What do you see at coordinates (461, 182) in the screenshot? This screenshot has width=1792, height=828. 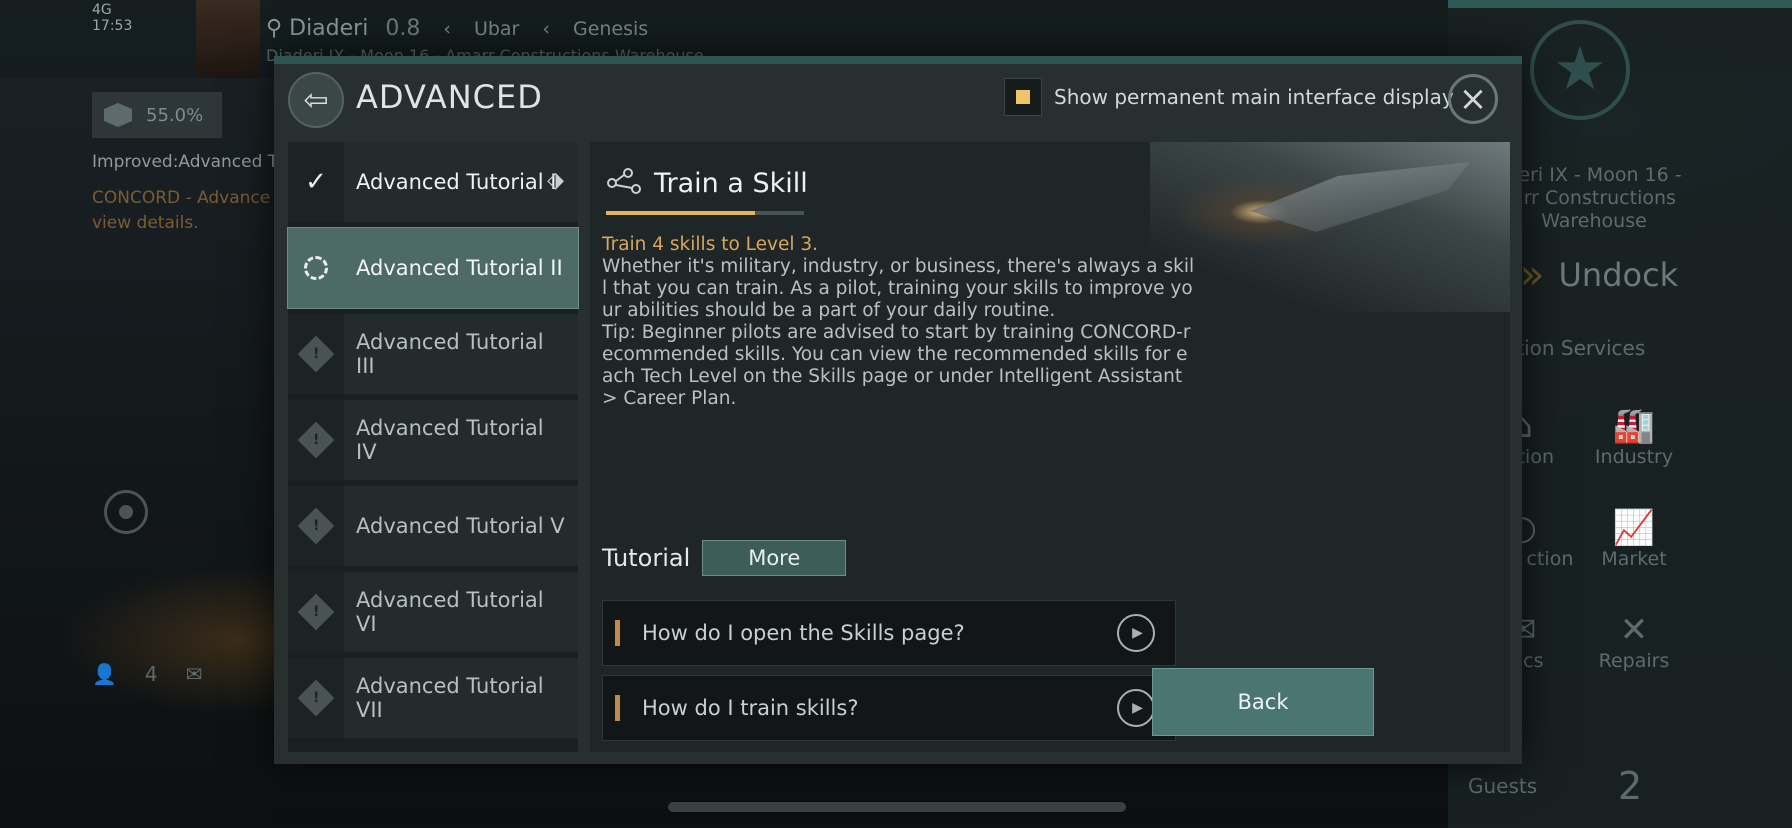 I see `tutorial-label: Advanced Tutorial I` at bounding box center [461, 182].